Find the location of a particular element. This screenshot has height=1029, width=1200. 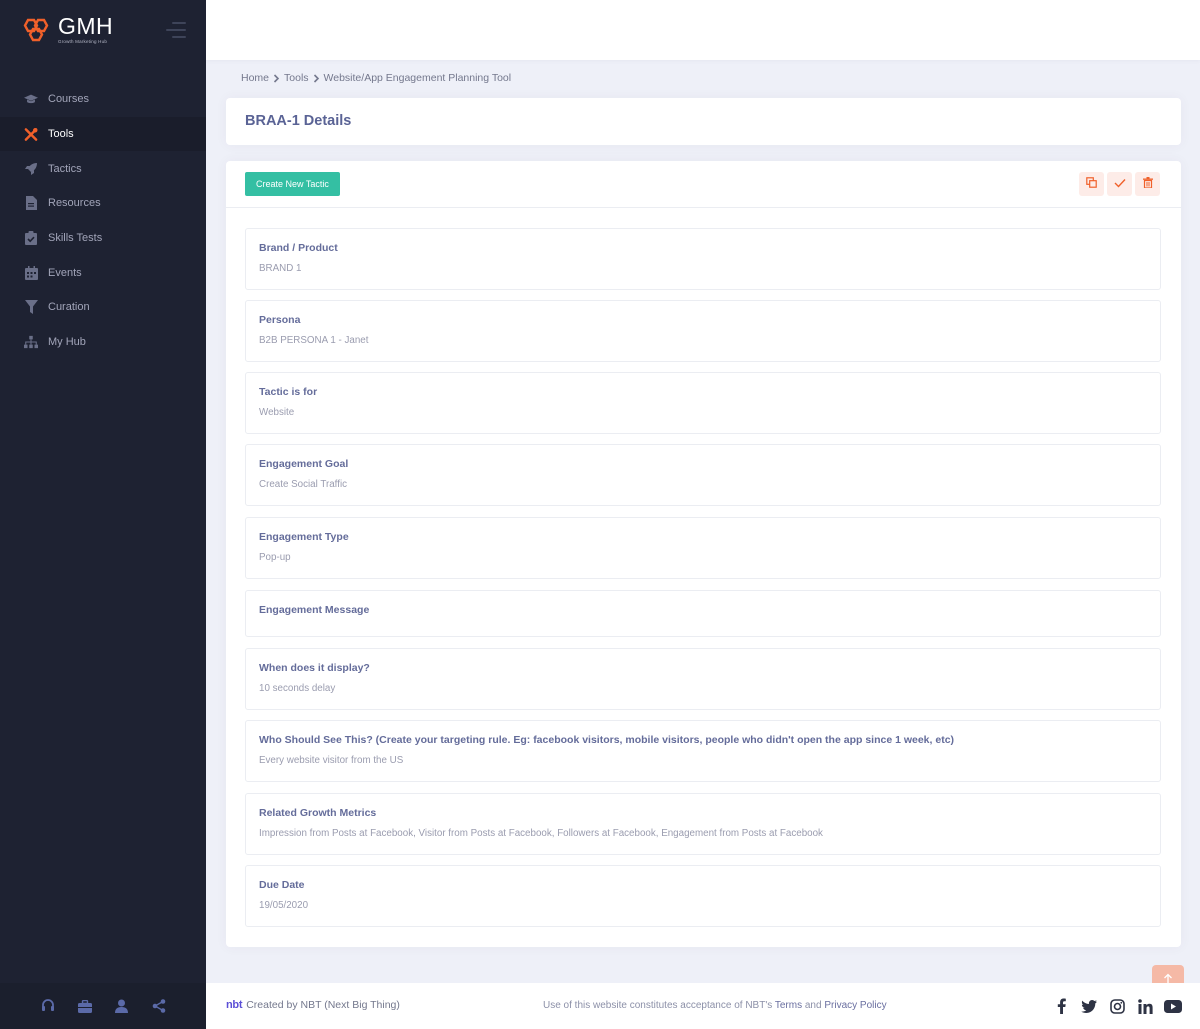

copy-icon is located at coordinates (1091, 184).